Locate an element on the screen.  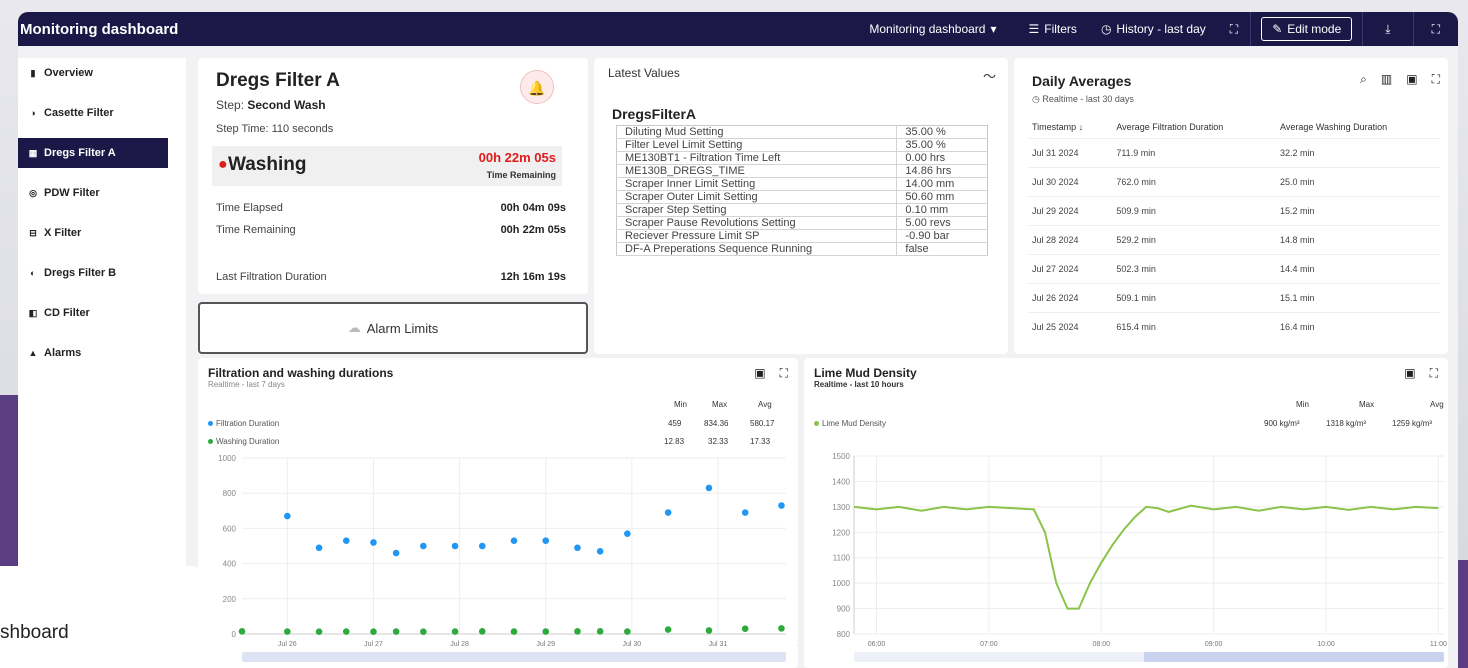
parameter-name: Scraper Pause Revolutions Setting is located at coordinates (757, 223).